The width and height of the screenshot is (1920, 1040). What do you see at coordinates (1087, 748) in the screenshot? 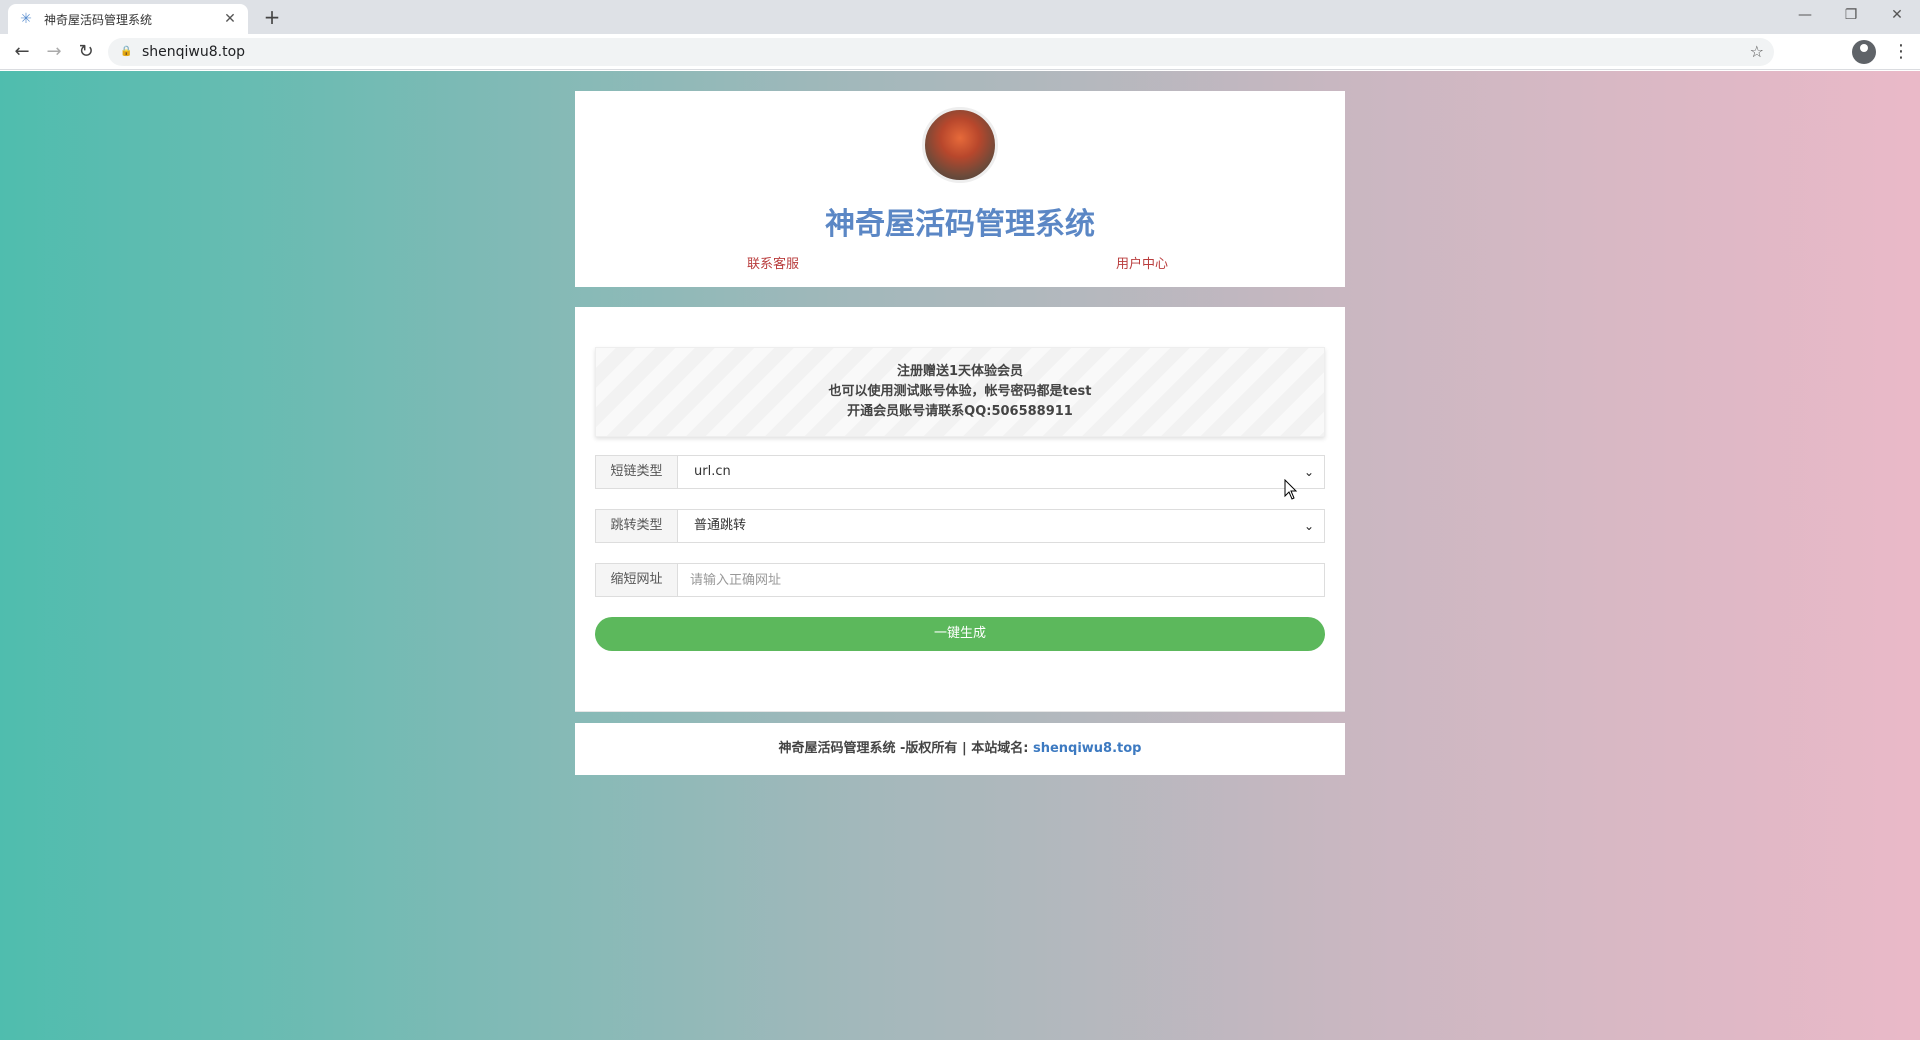
I see `footer-domain-link: shenqiwu8.top` at bounding box center [1087, 748].